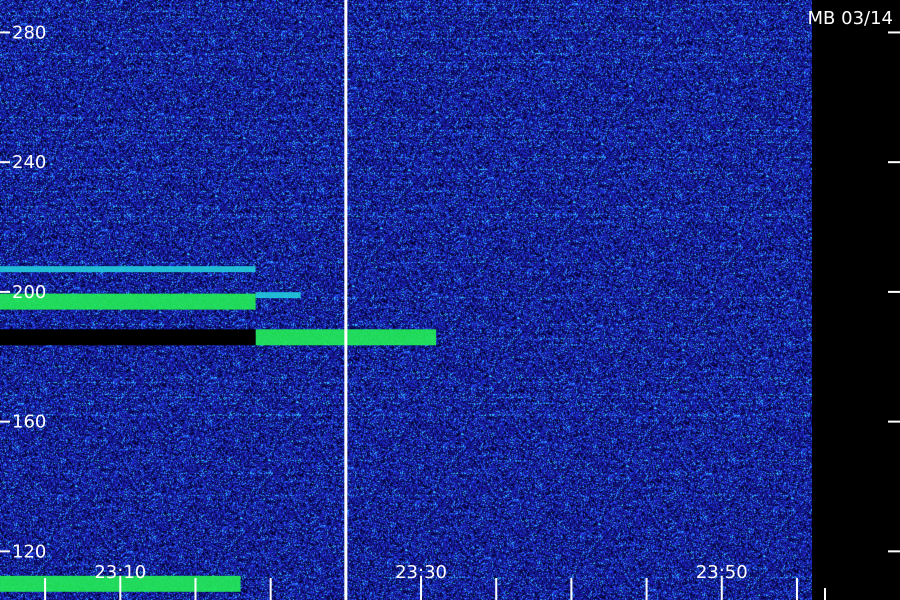  I want to click on y-tick-label-2: 200, so click(29, 292).